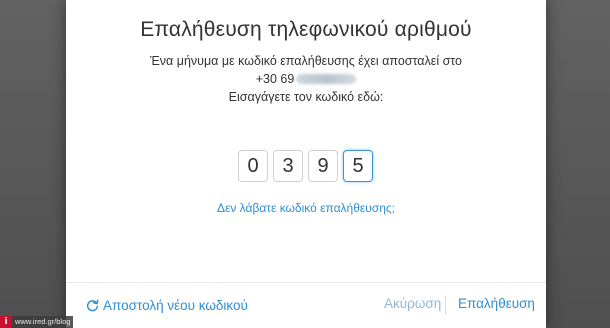  I want to click on blurred-phone-digits, so click(326, 79).